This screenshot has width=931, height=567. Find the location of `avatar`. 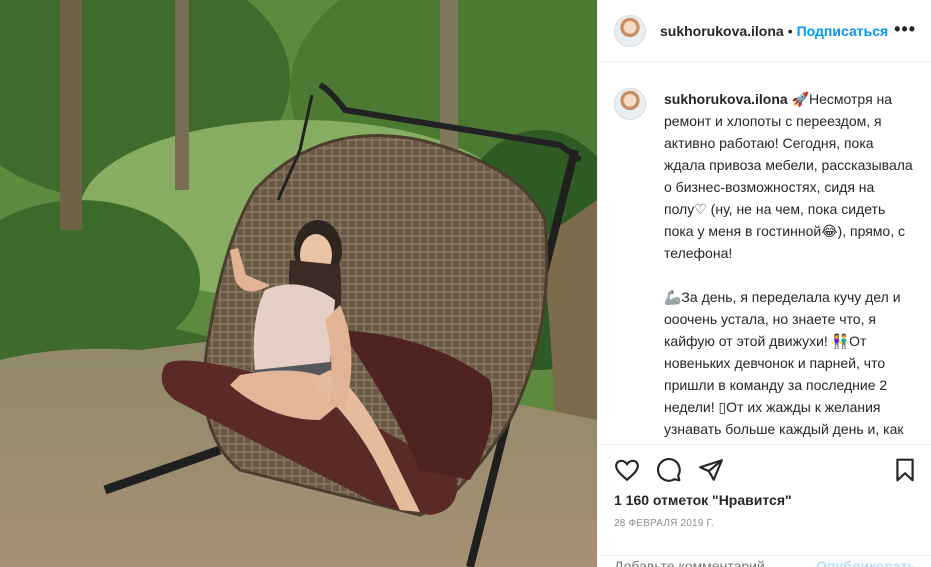

avatar is located at coordinates (630, 30).